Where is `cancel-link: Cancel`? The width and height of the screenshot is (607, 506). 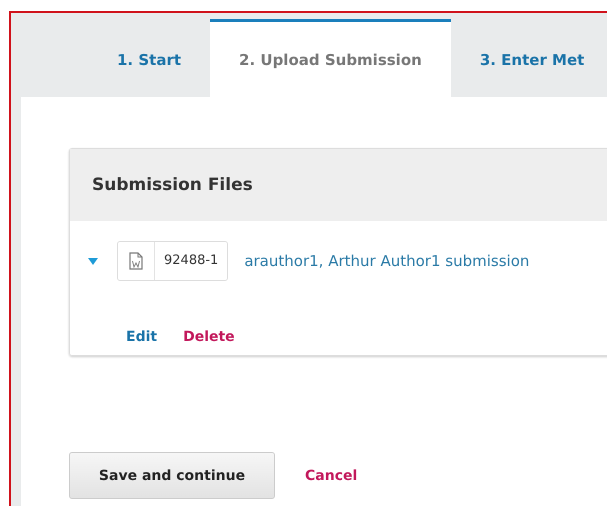
cancel-link: Cancel is located at coordinates (331, 476).